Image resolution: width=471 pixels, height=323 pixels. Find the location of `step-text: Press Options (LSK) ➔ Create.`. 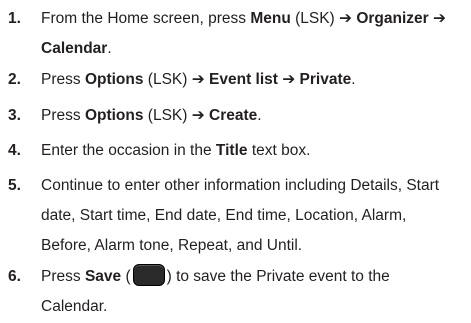

step-text: Press Options (LSK) ➔ Create. is located at coordinates (256, 116).